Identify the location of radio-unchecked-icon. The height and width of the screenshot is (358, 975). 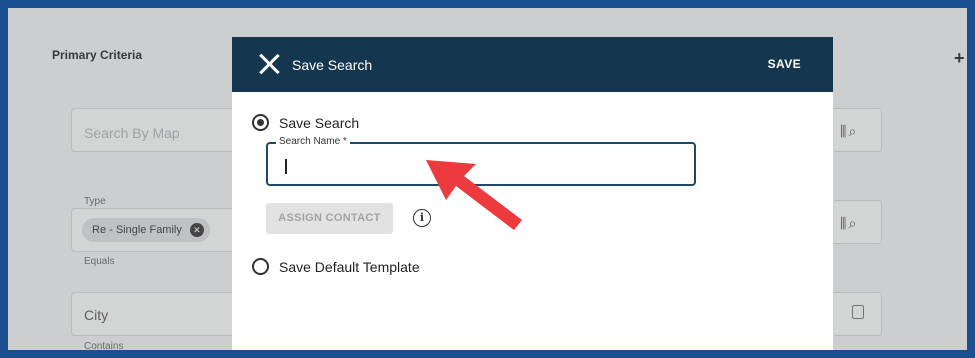
(260, 266).